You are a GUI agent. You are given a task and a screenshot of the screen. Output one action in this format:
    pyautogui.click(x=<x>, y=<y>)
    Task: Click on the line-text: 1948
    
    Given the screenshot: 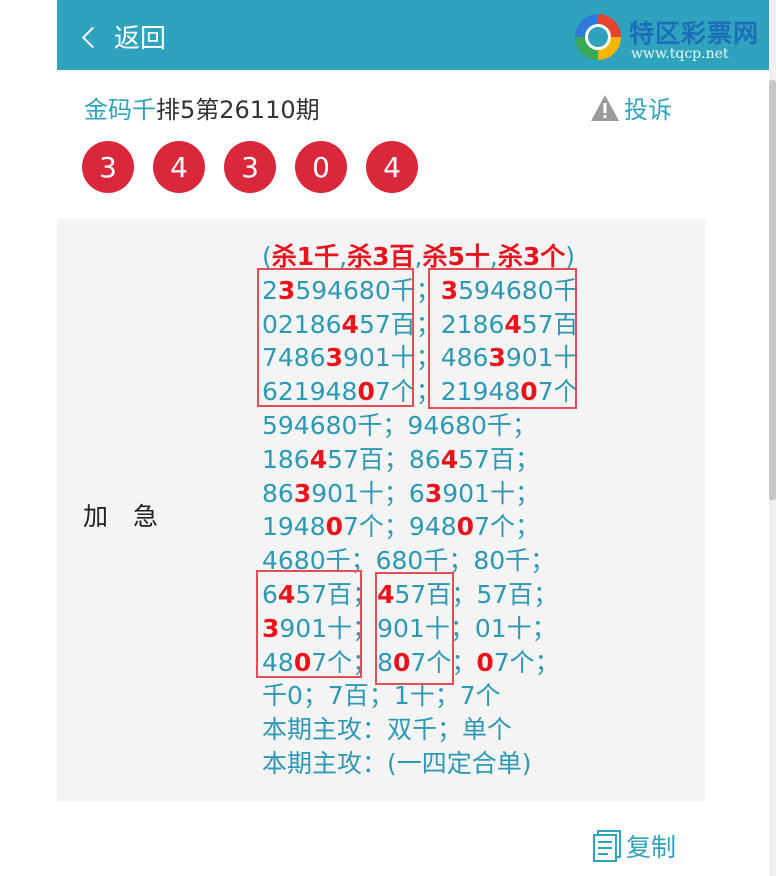 What is the action you would take?
    pyautogui.click(x=294, y=527)
    